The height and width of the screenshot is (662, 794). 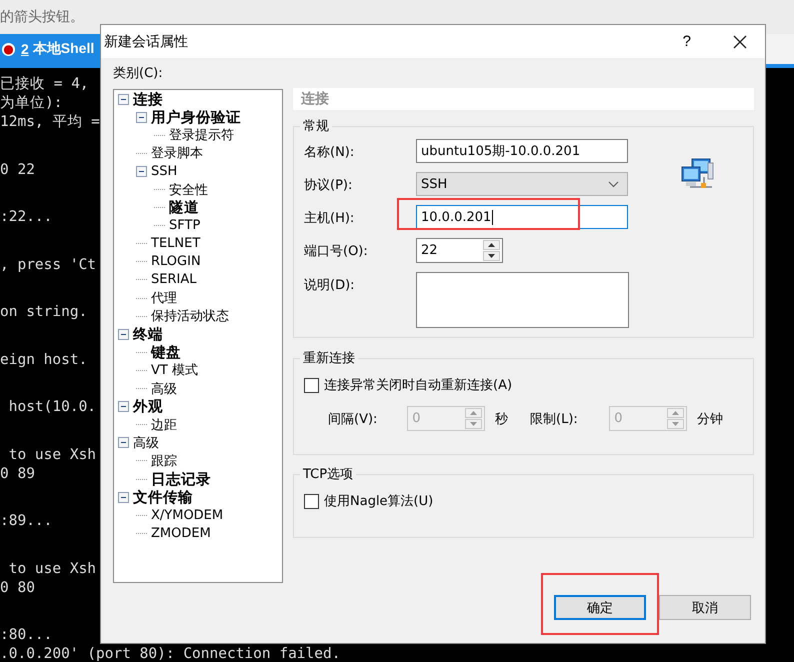 What do you see at coordinates (201, 135) in the screenshot?
I see `tree-item: 登录提示符` at bounding box center [201, 135].